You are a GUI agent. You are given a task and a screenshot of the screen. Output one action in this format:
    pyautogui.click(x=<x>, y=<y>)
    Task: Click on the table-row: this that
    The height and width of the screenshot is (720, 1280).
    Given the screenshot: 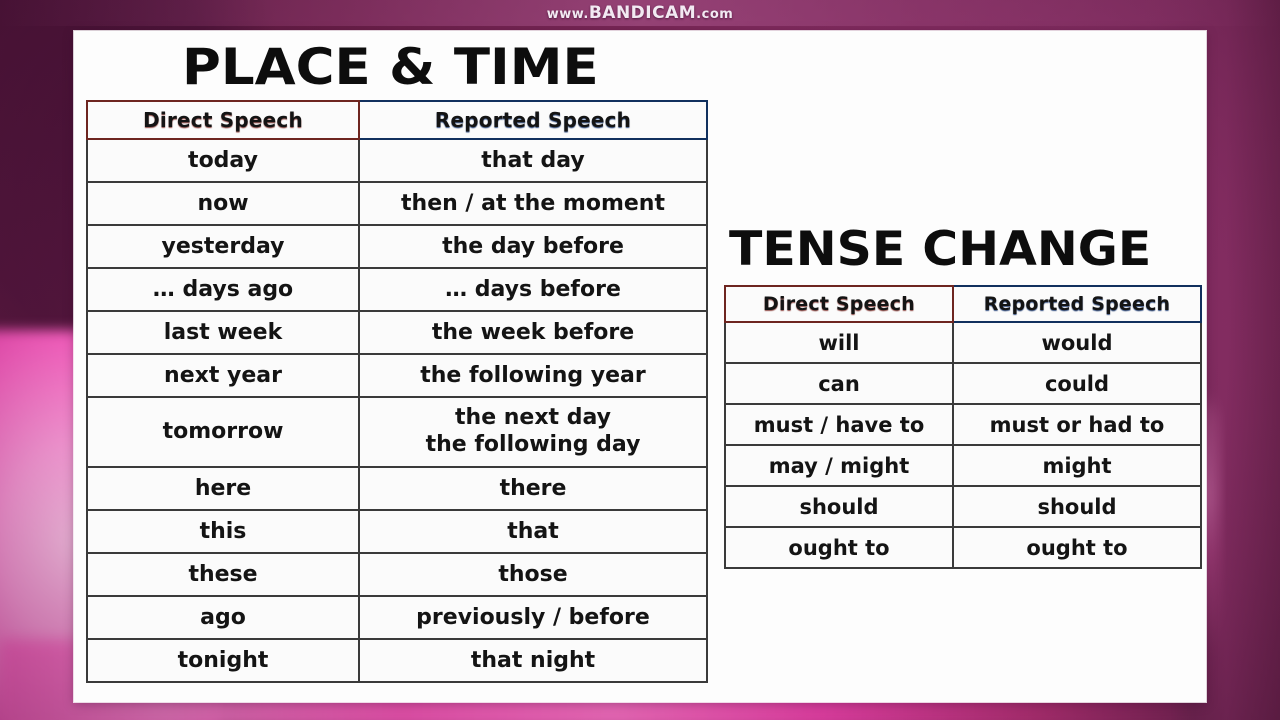 What is the action you would take?
    pyautogui.click(x=397, y=531)
    